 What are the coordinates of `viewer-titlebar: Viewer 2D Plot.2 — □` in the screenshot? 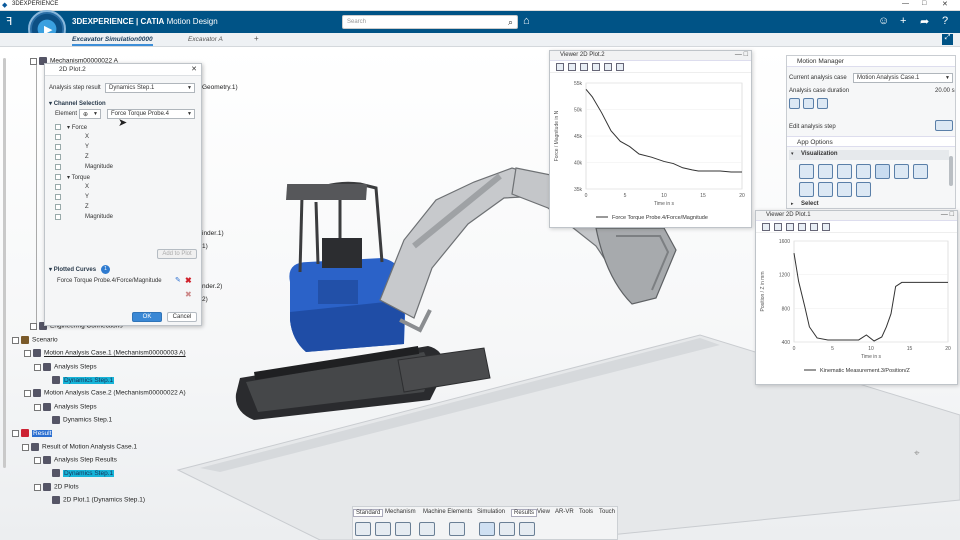 It's located at (650, 56).